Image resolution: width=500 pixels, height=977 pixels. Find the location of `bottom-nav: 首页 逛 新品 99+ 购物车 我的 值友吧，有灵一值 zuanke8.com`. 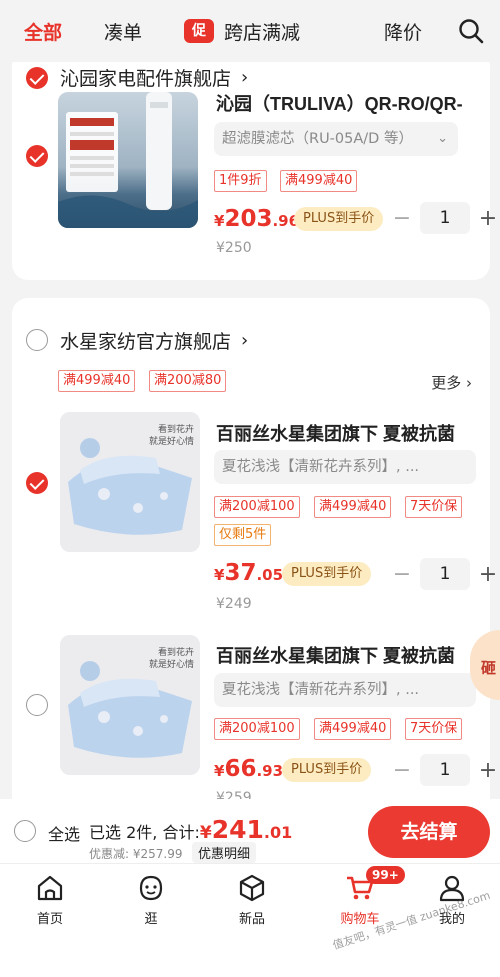

bottom-nav: 首页 逛 新品 99+ 购物车 我的 值友吧，有灵一值 zuanke8.com is located at coordinates (250, 920).